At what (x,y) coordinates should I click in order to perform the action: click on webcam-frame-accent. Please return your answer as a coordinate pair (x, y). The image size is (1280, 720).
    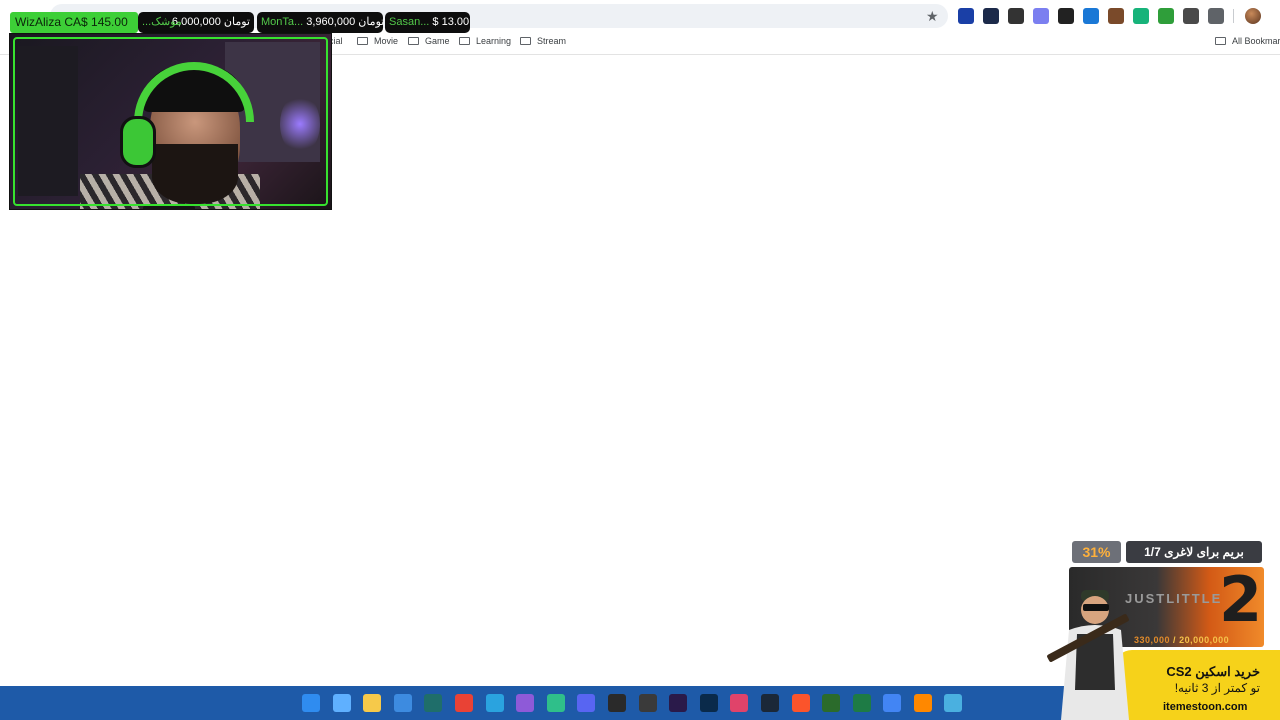
    Looking at the image, I should click on (169, 208).